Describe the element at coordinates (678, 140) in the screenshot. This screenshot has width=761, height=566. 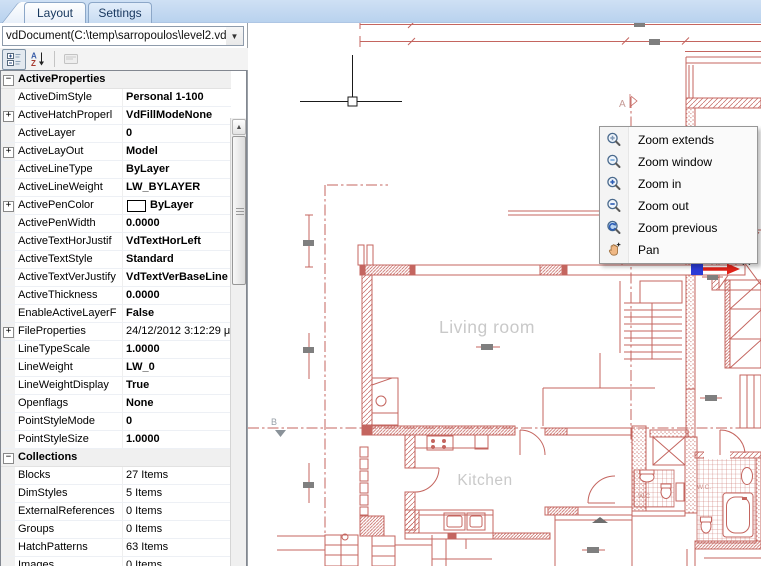
I see `menu-item-zoom-extends: Zoom extends` at that location.